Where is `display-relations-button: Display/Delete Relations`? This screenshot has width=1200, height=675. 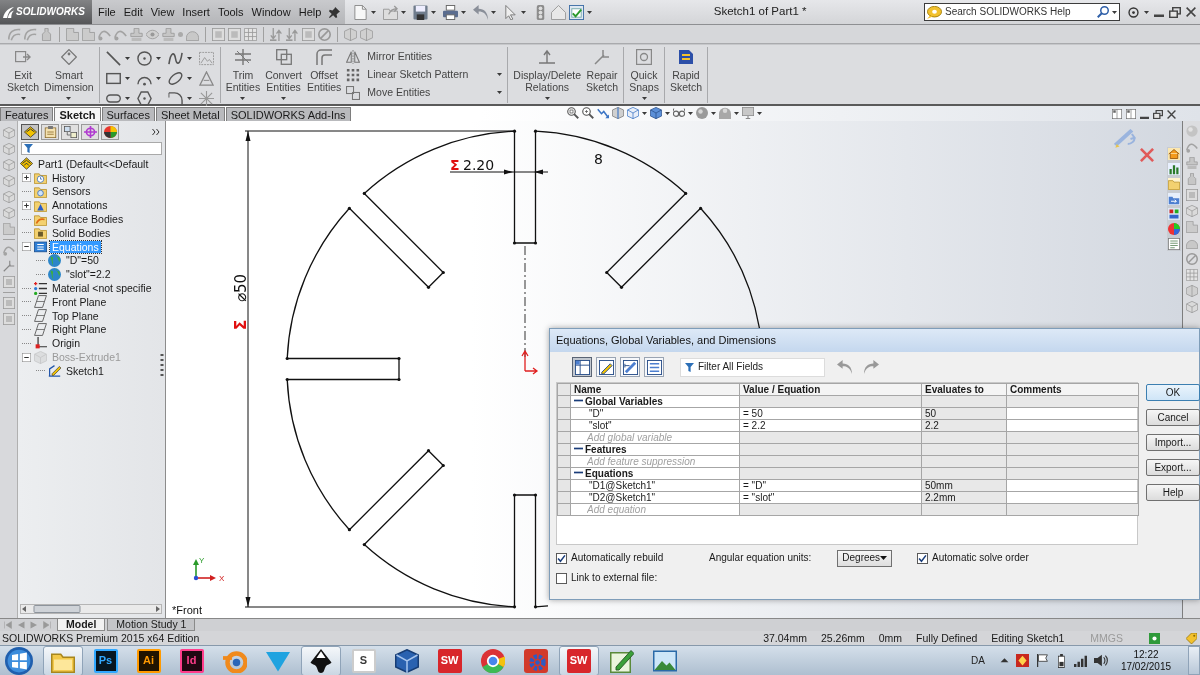 display-relations-button: Display/Delete Relations is located at coordinates (547, 74).